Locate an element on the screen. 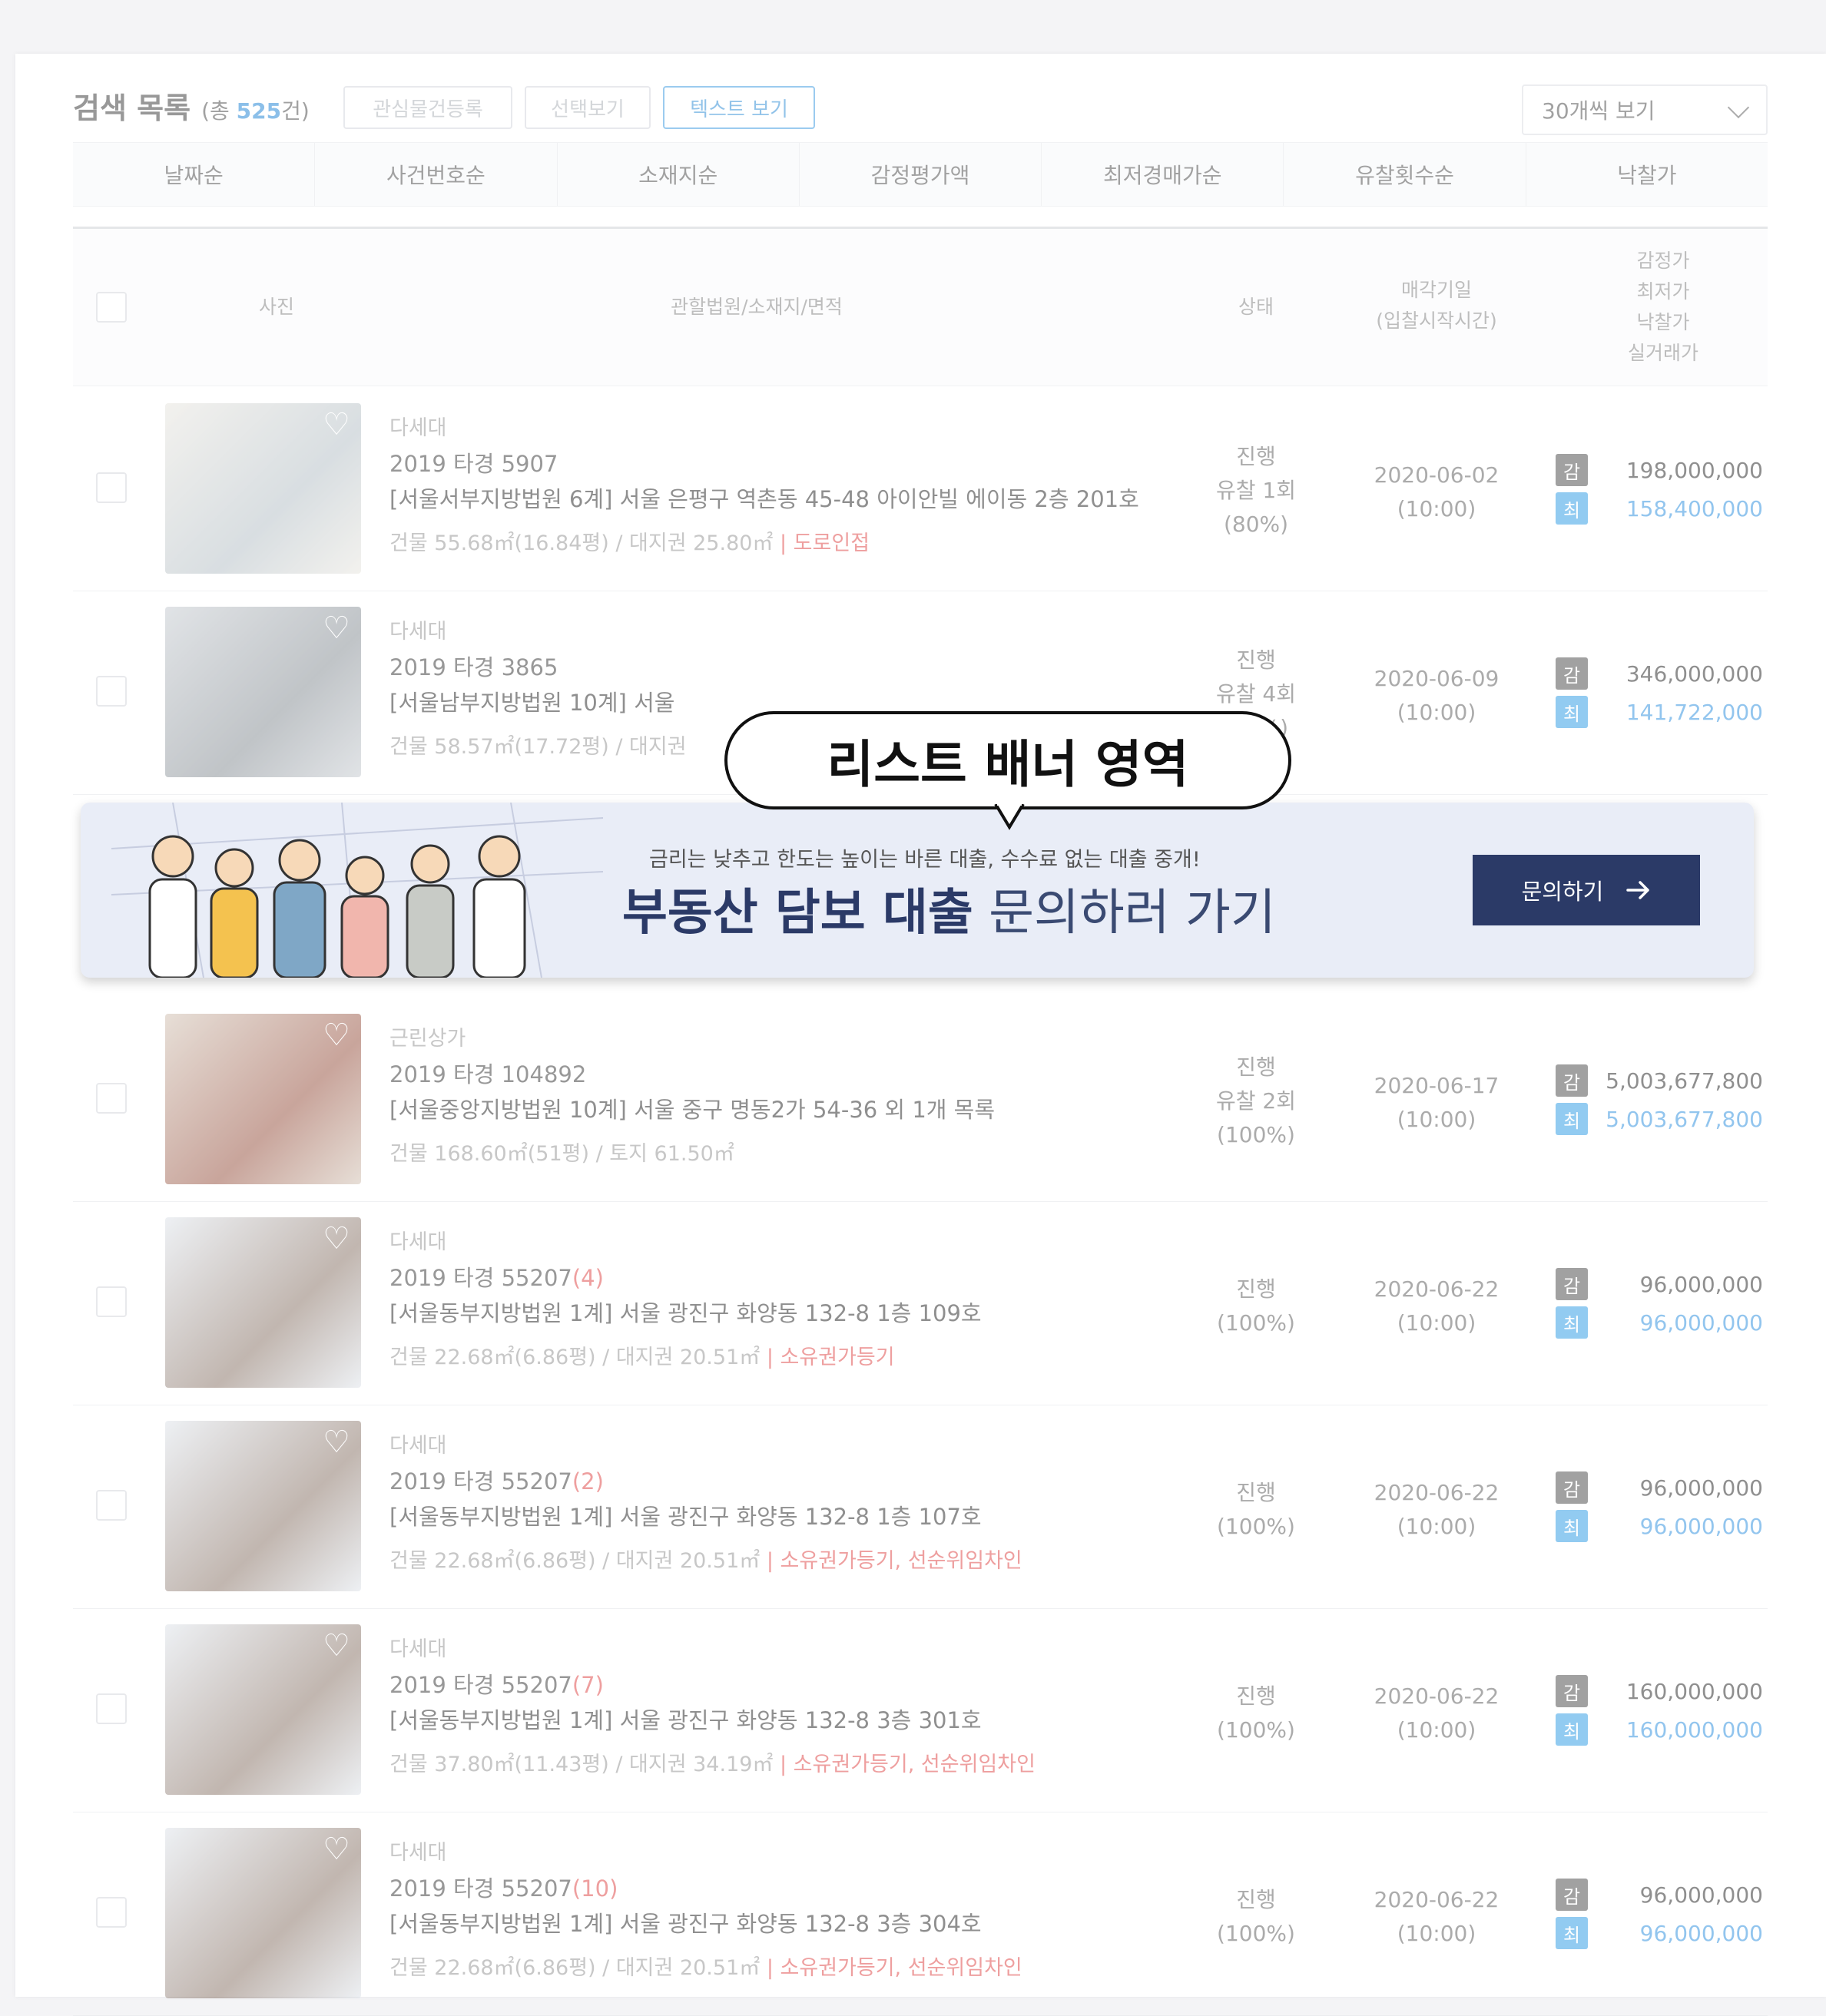  status-state: 진행 is located at coordinates (1256, 660).